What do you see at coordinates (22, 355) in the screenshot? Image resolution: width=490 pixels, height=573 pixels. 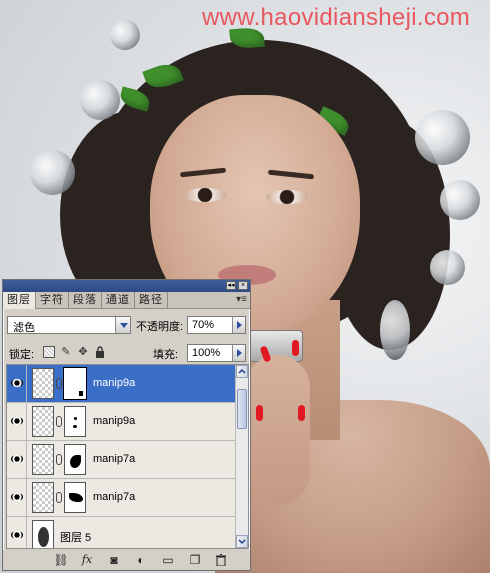 I see `lock-label: 锁定:` at bounding box center [22, 355].